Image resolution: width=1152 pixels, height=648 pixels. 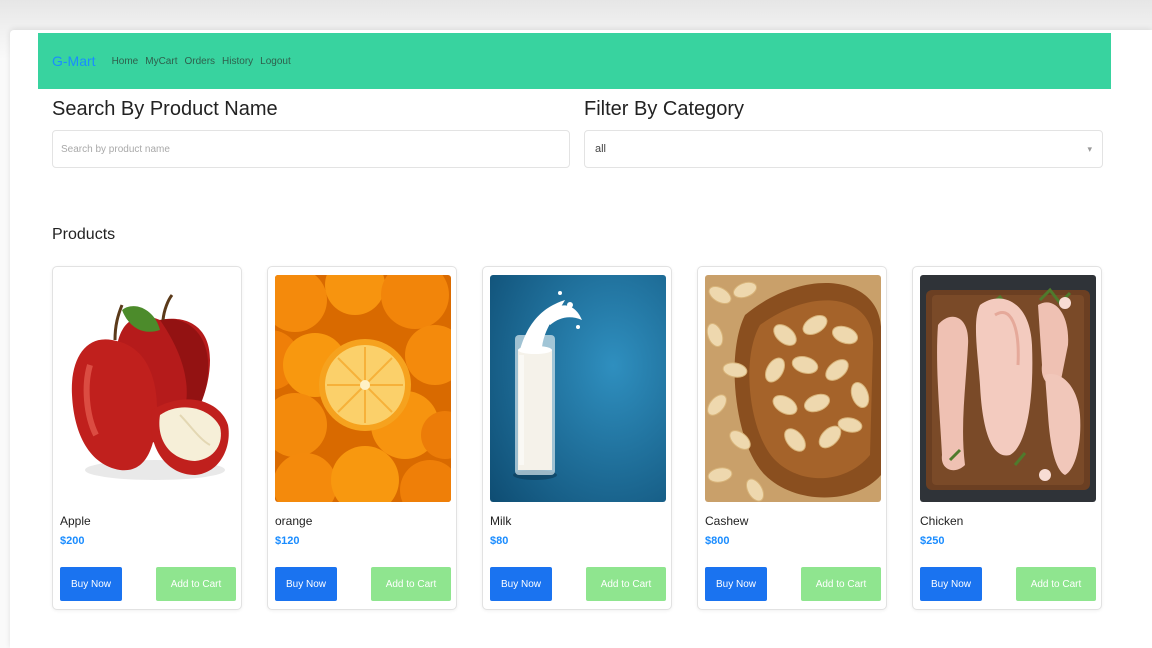 What do you see at coordinates (148, 388) in the screenshot?
I see `apple-image` at bounding box center [148, 388].